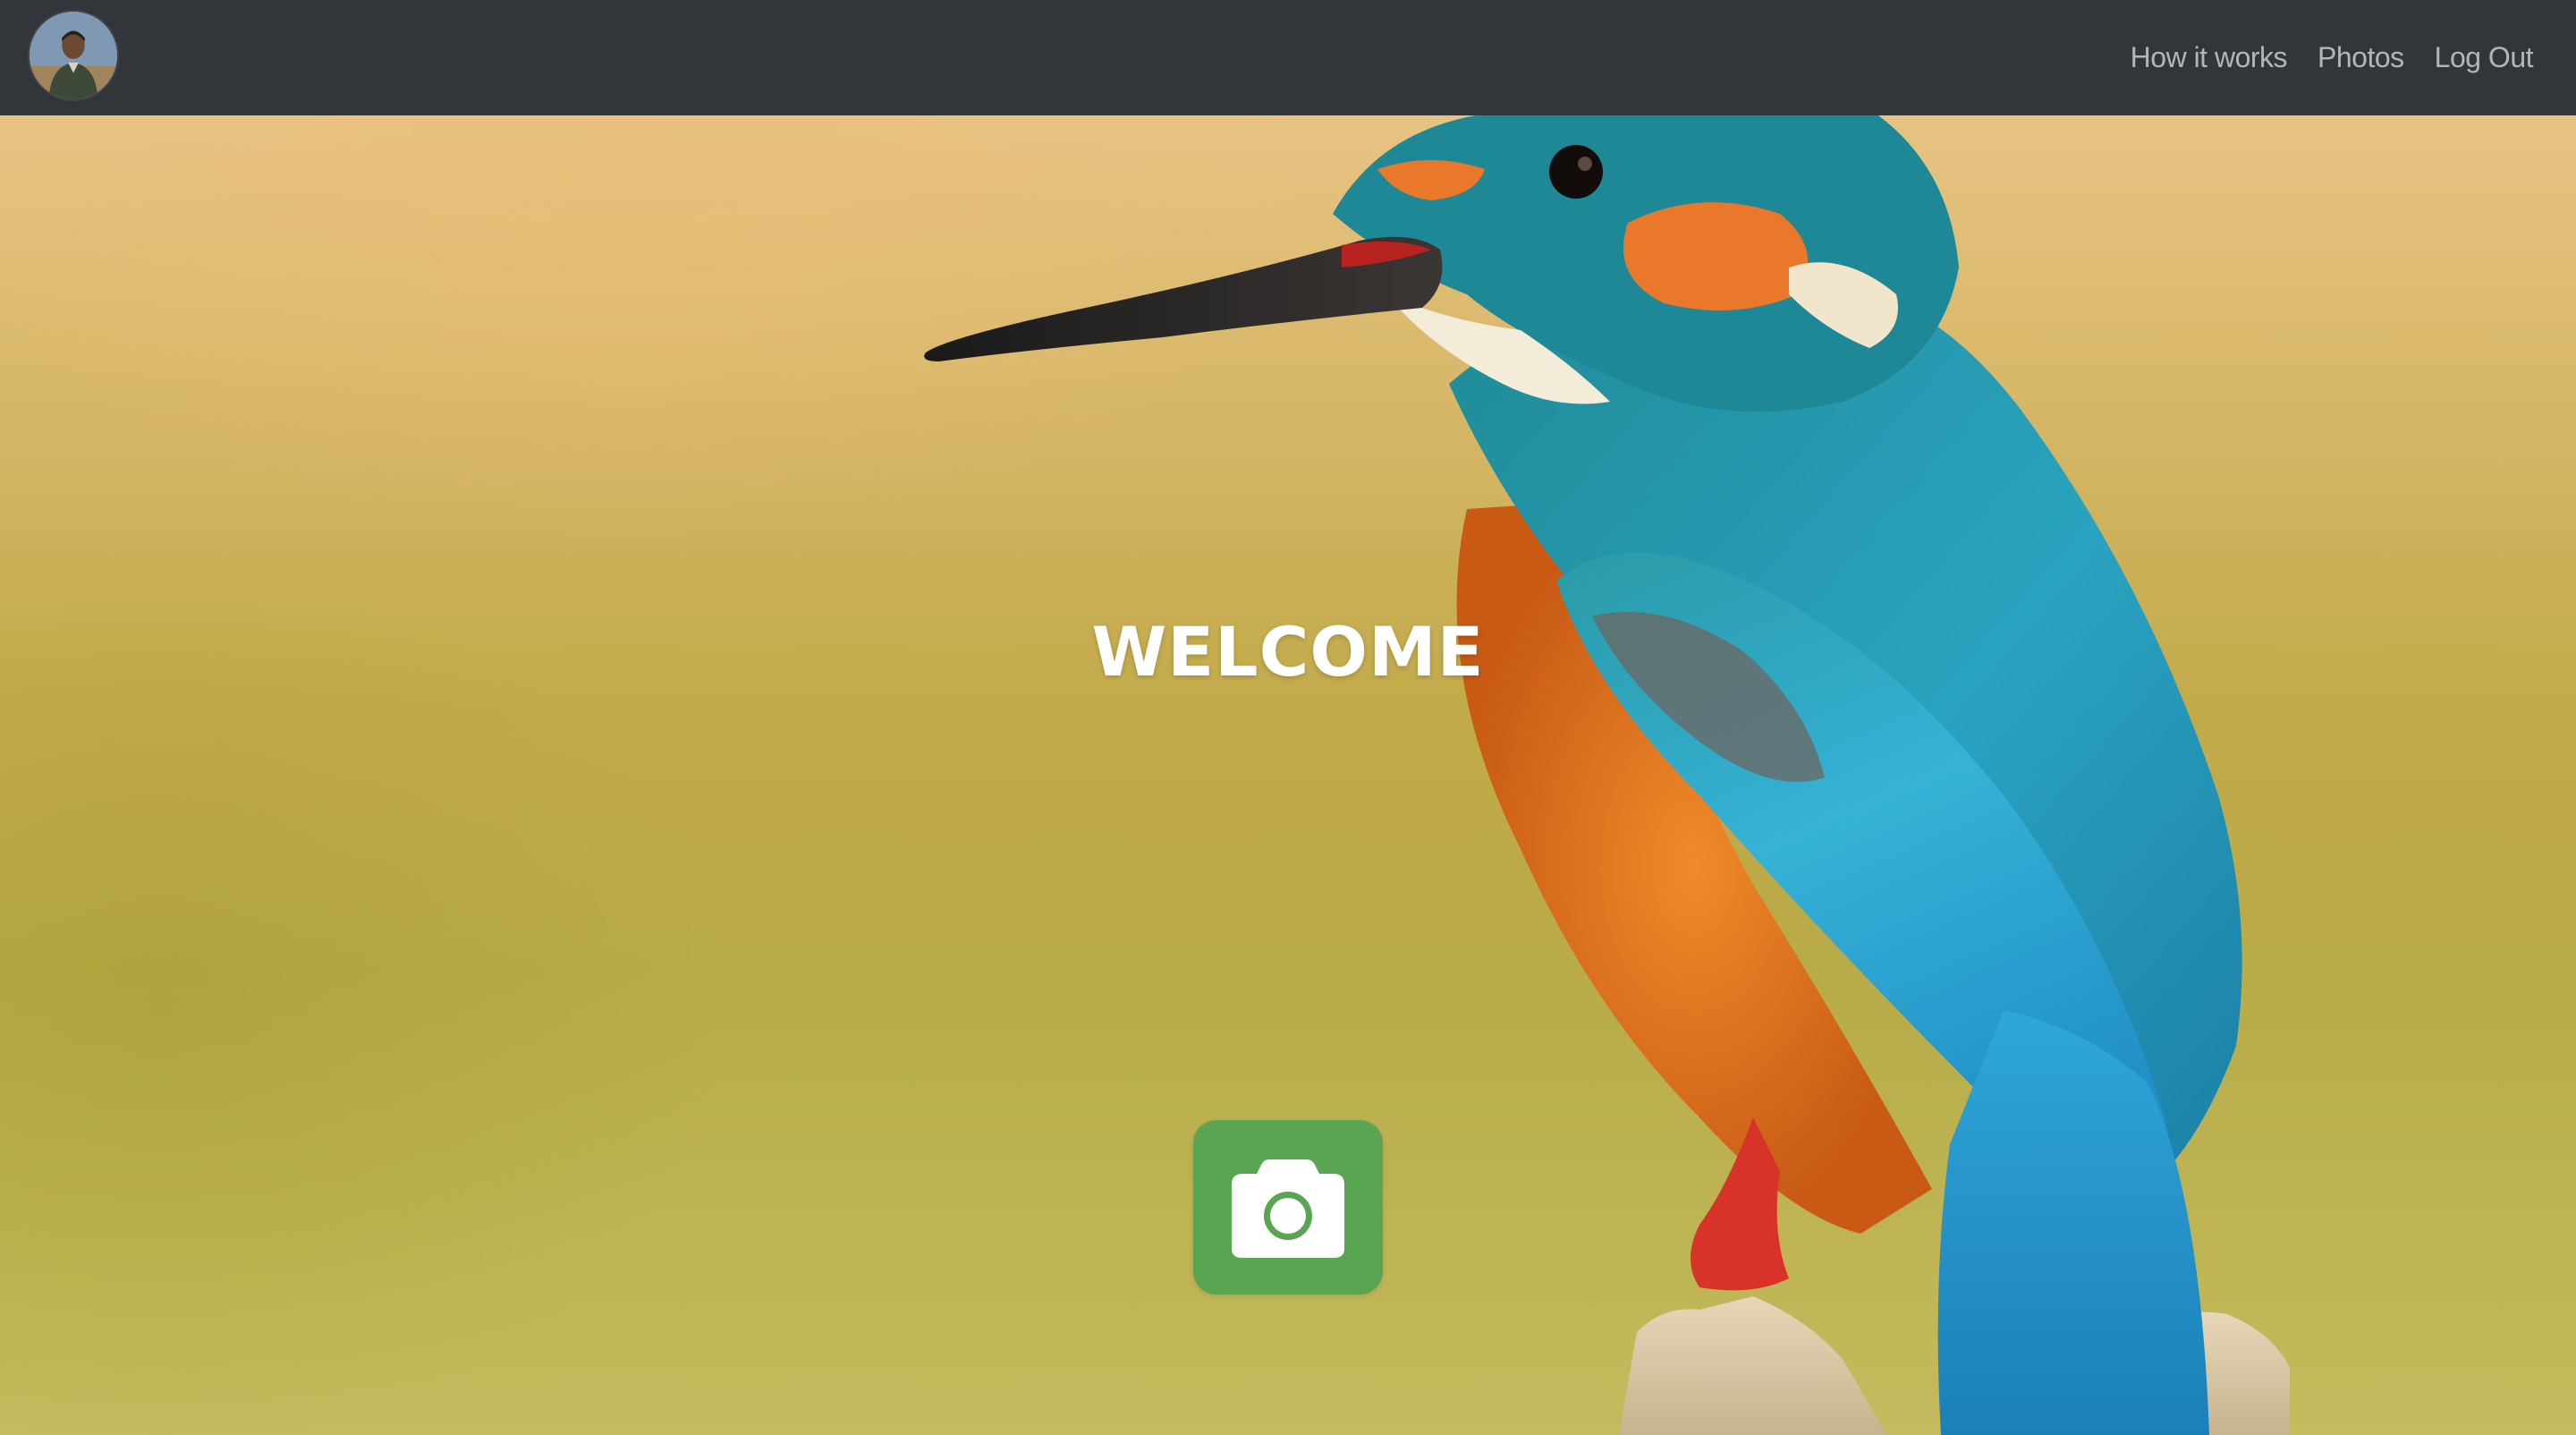  I want to click on user-avatar, so click(73, 55).